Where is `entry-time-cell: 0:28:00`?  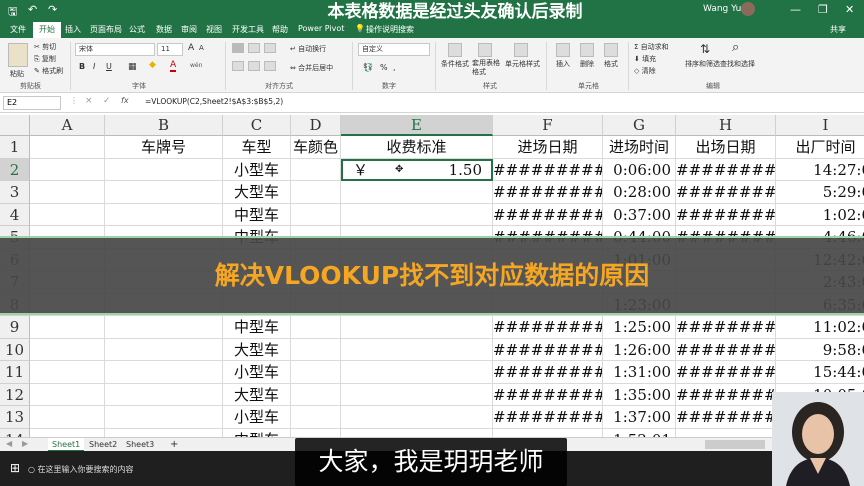 entry-time-cell: 0:28:00 is located at coordinates (639, 192).